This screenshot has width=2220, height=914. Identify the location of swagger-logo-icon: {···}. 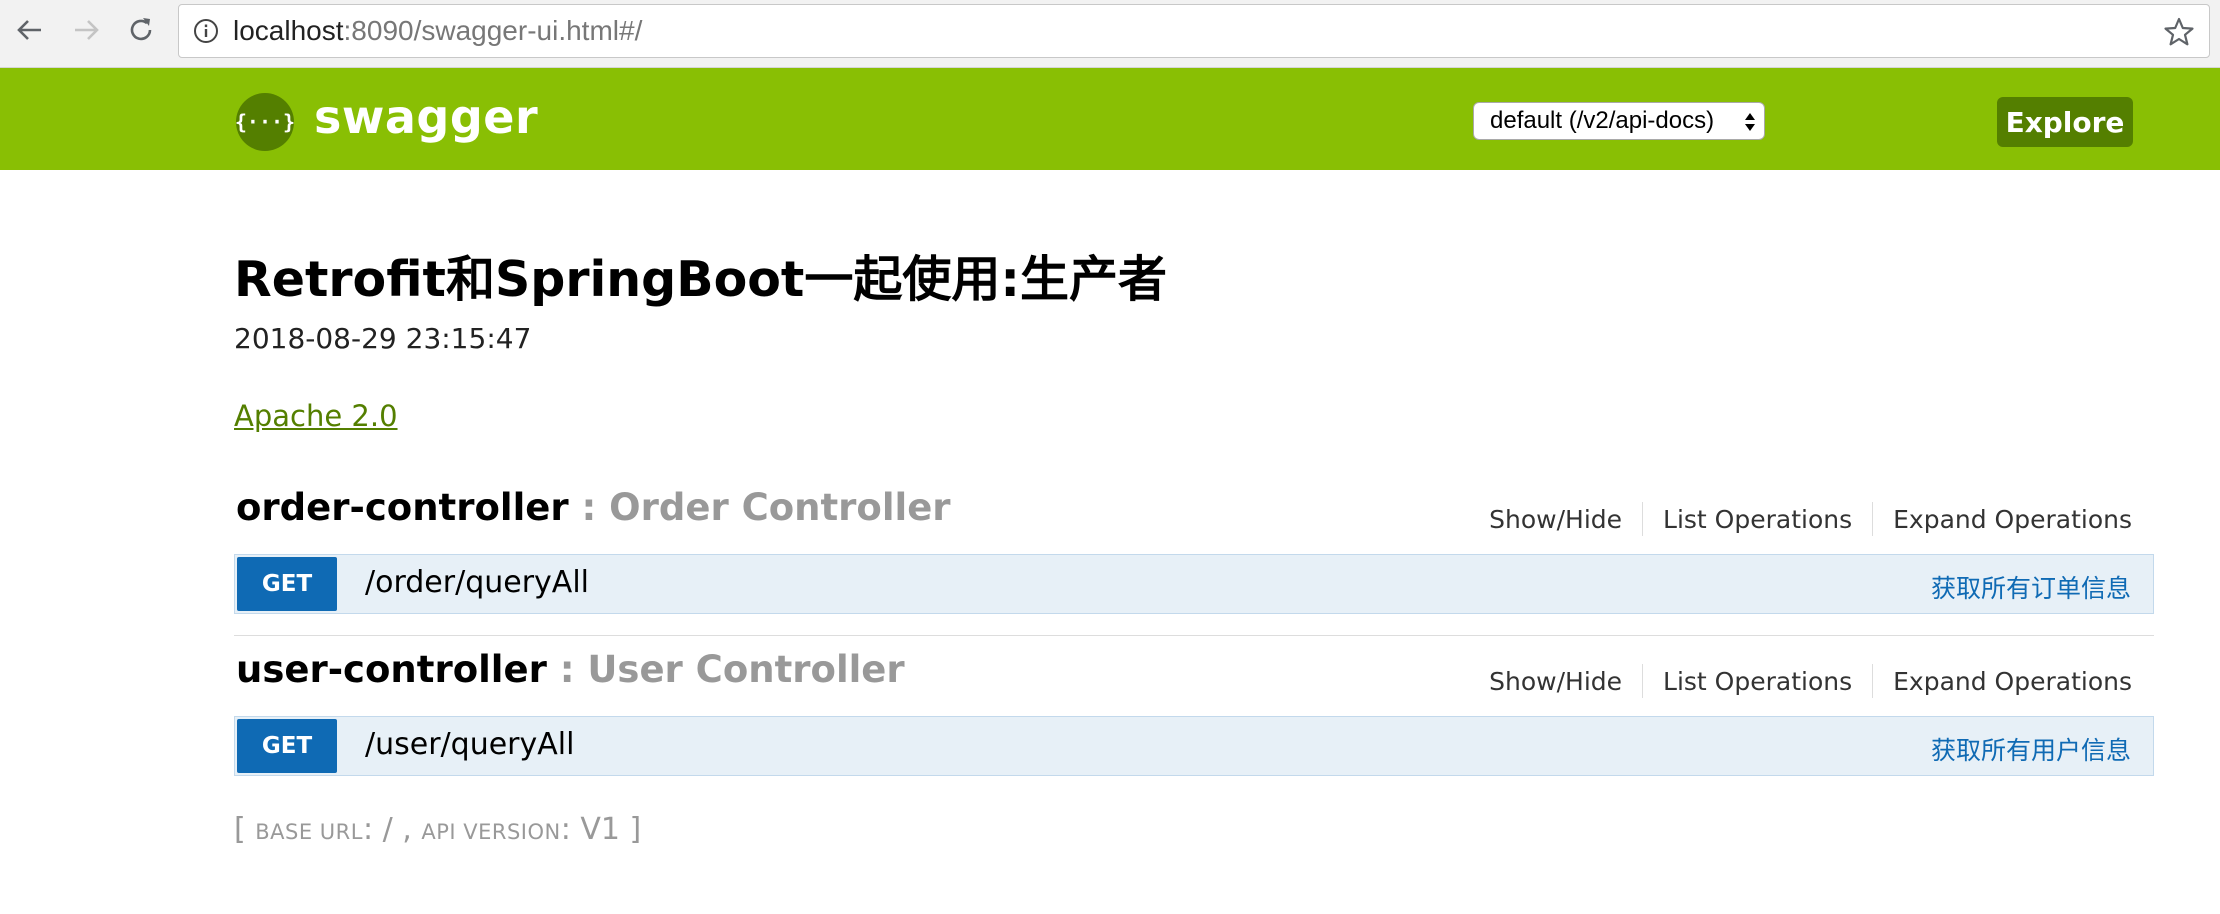
(265, 122).